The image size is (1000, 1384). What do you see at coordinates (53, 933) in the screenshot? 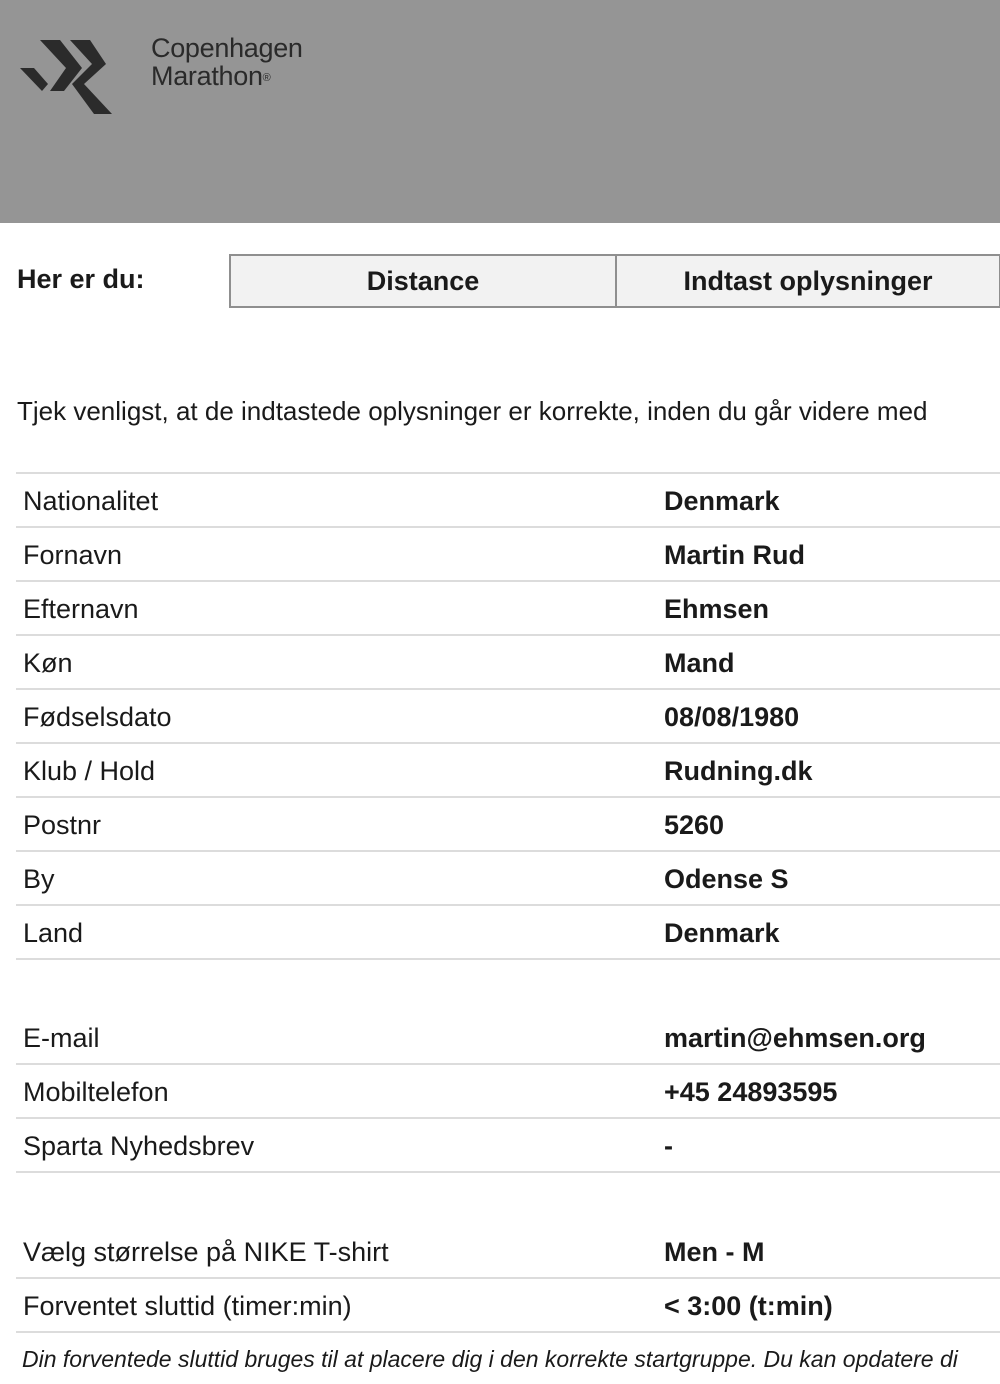
I see `row-label: Land` at bounding box center [53, 933].